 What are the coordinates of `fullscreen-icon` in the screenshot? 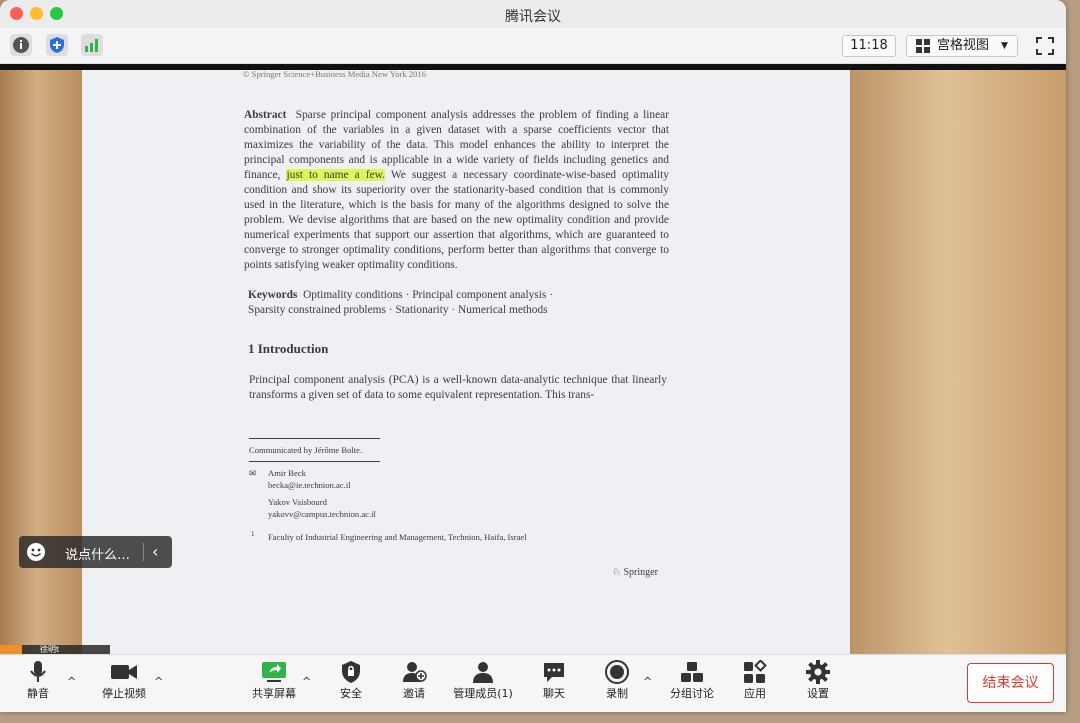 It's located at (1045, 46).